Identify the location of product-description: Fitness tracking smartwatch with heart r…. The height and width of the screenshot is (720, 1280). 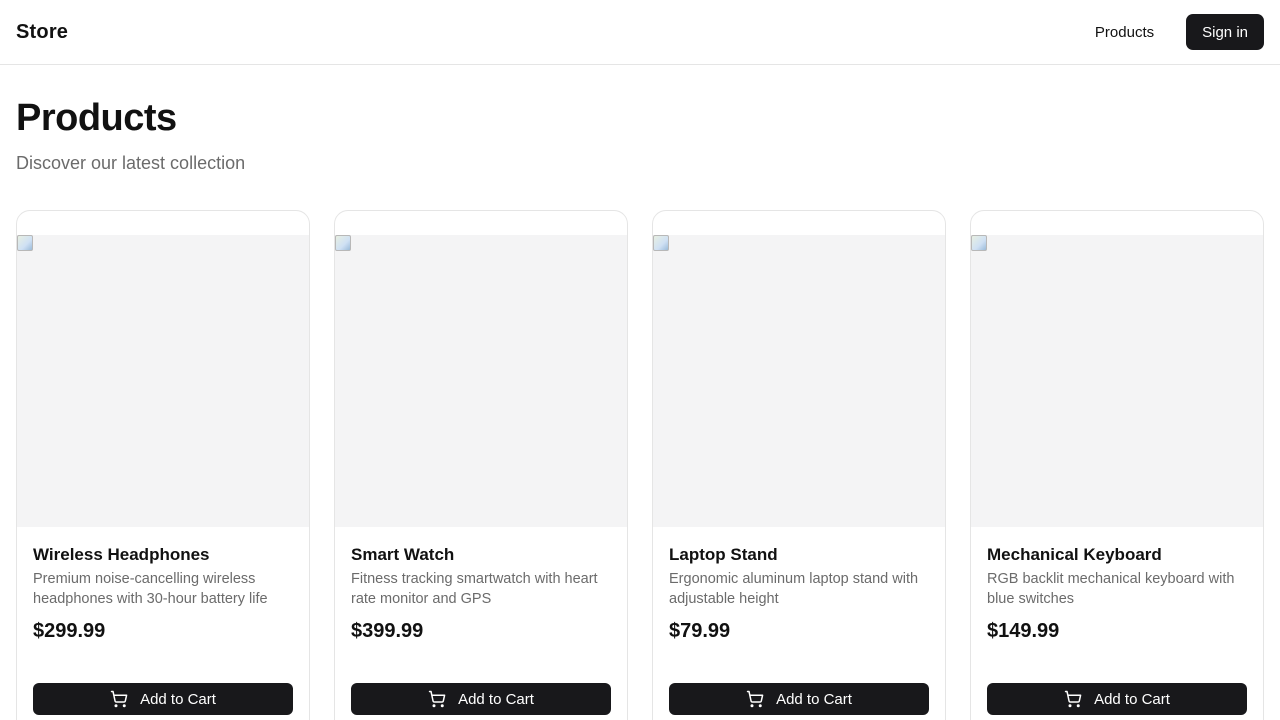
(474, 589).